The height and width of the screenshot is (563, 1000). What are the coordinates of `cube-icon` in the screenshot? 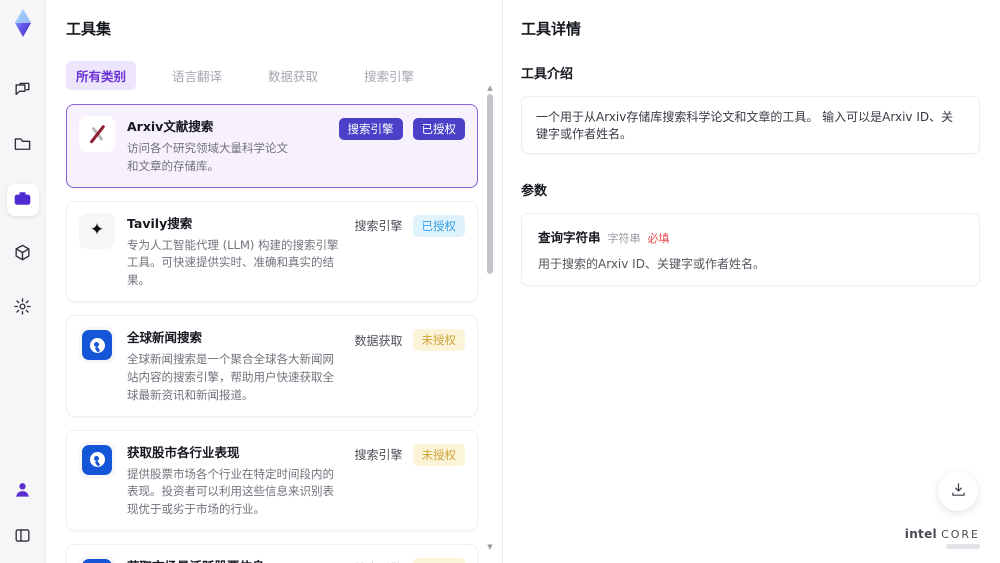 It's located at (22, 254).